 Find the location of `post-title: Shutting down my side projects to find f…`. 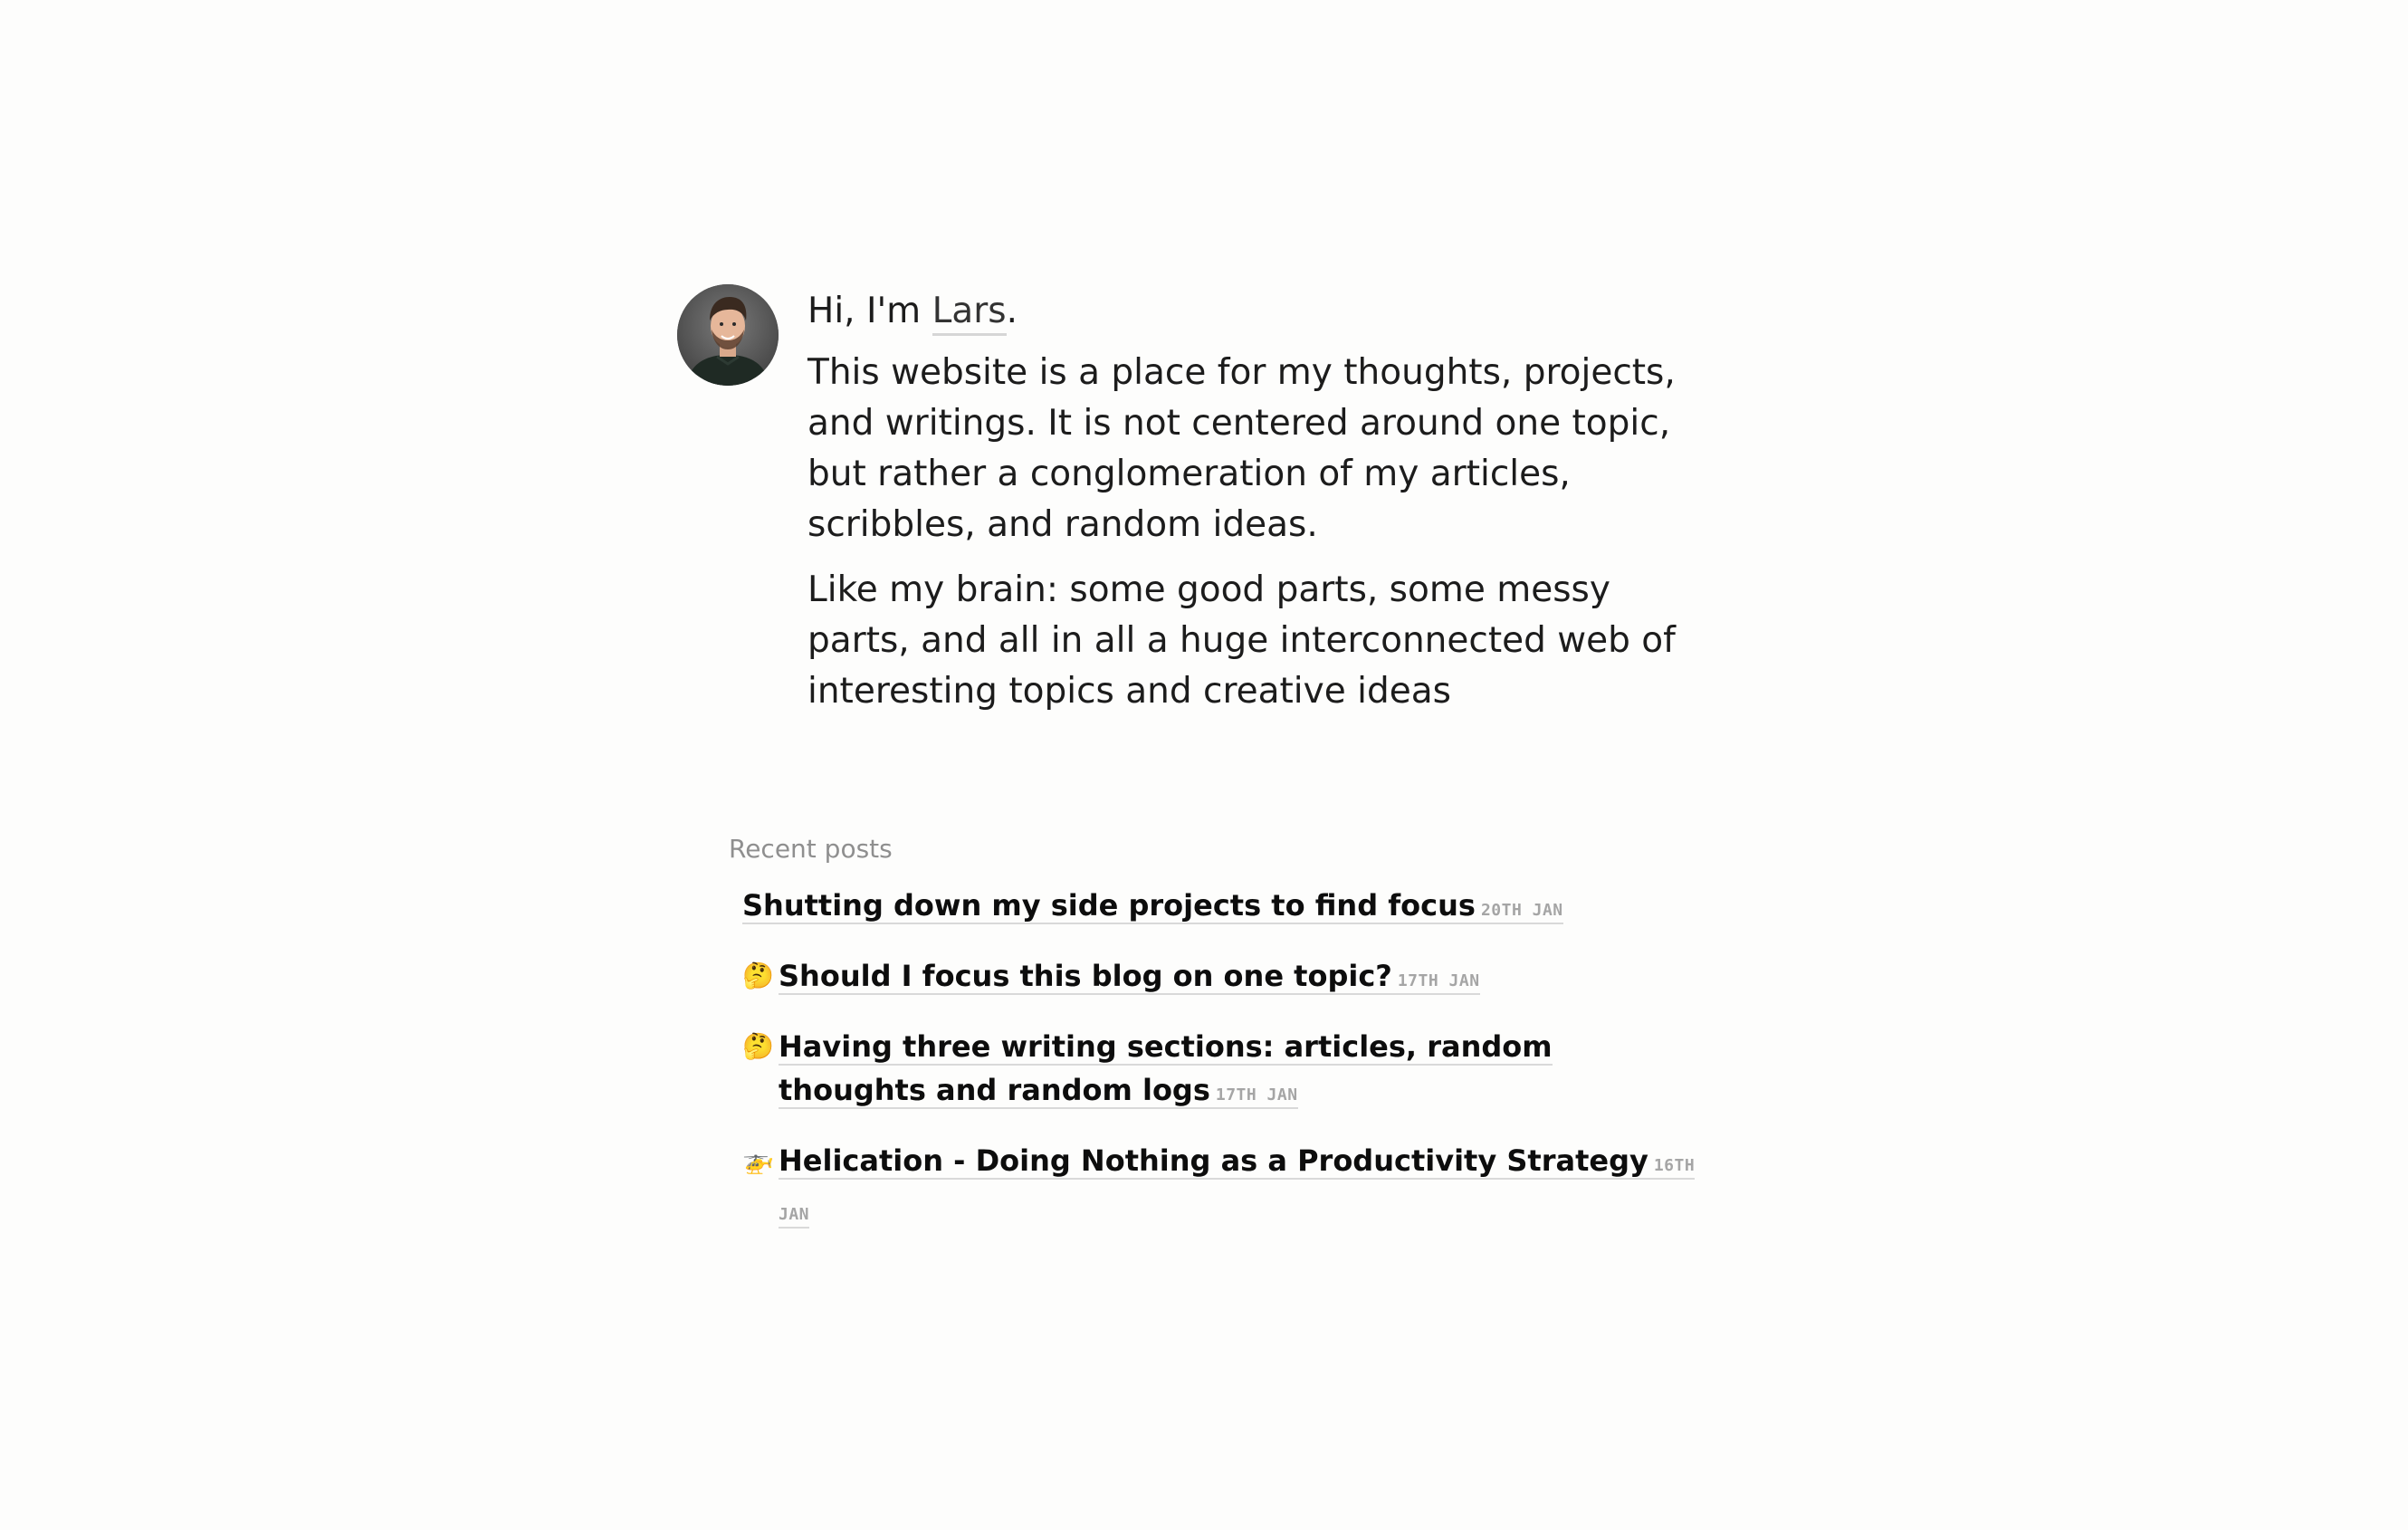

post-title: Shutting down my side projects to find f… is located at coordinates (1109, 905).